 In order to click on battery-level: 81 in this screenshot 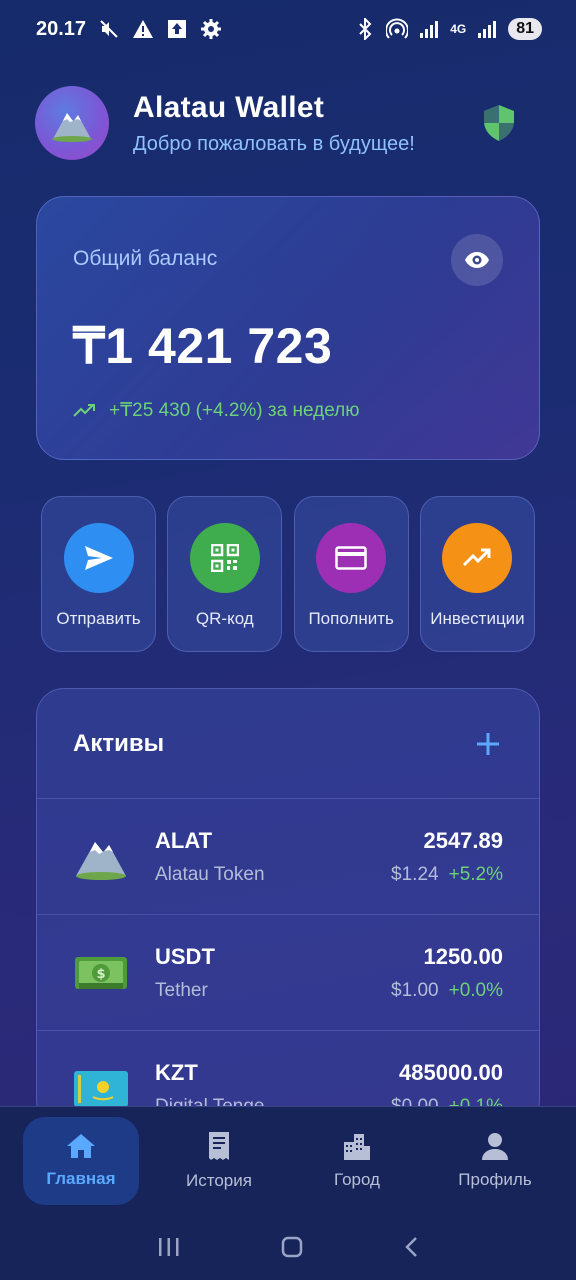, I will do `click(525, 29)`.